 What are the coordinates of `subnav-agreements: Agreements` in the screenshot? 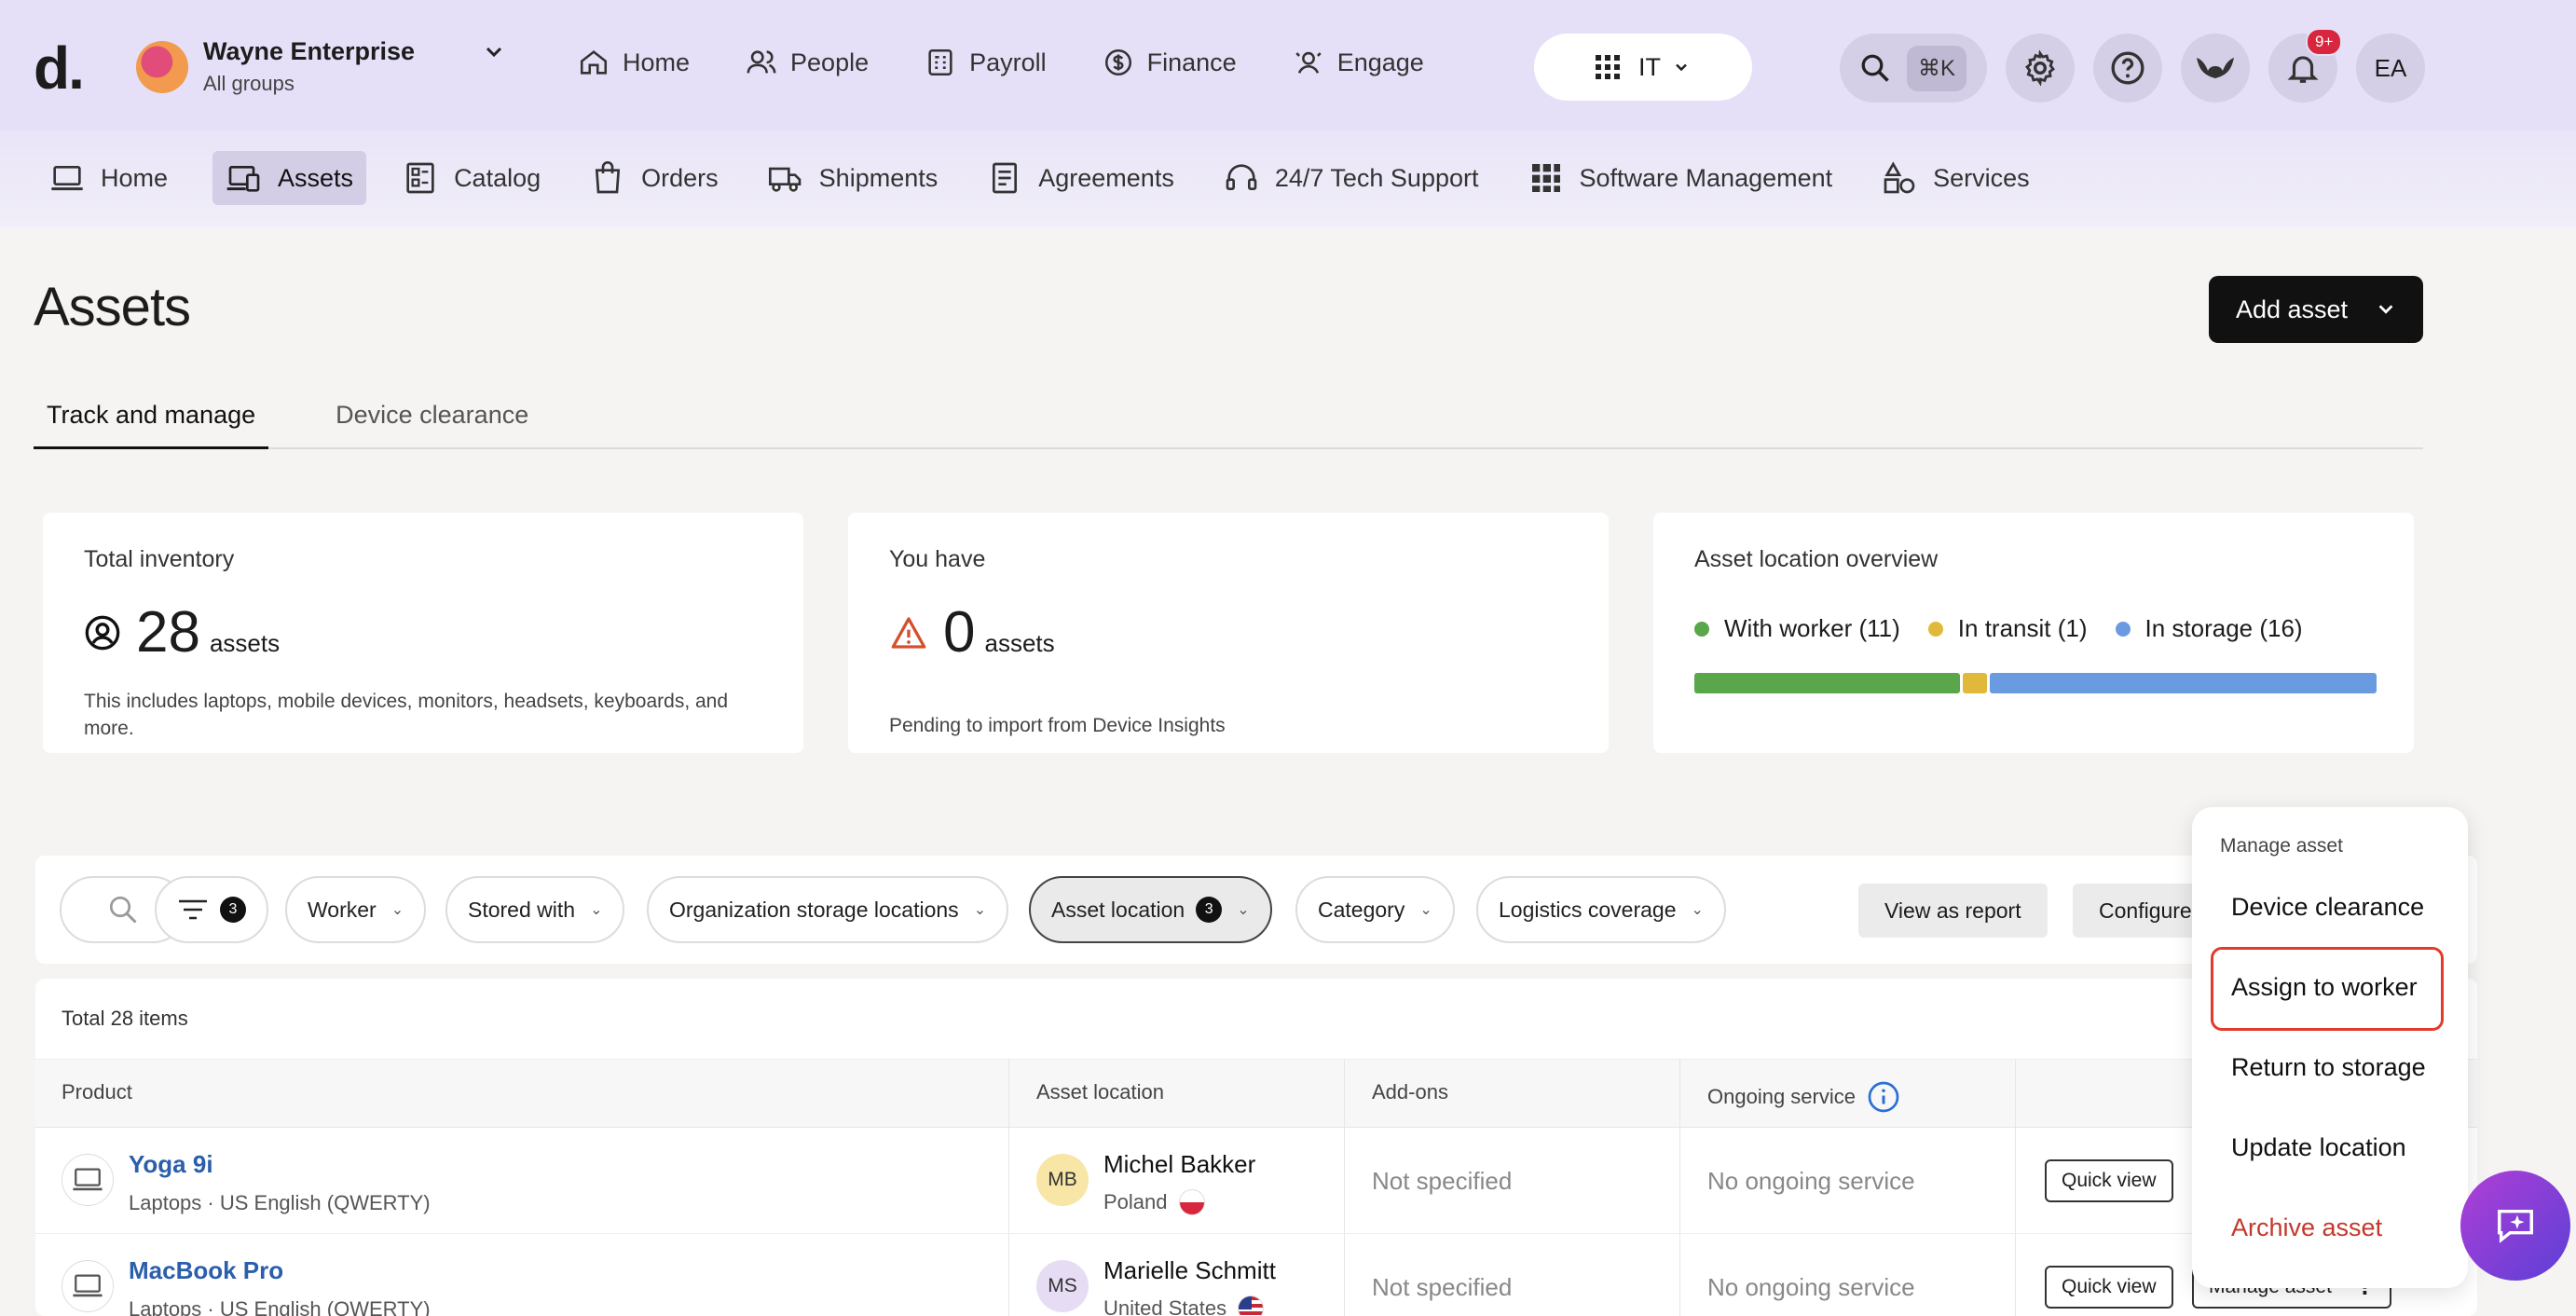 It's located at (1084, 178).